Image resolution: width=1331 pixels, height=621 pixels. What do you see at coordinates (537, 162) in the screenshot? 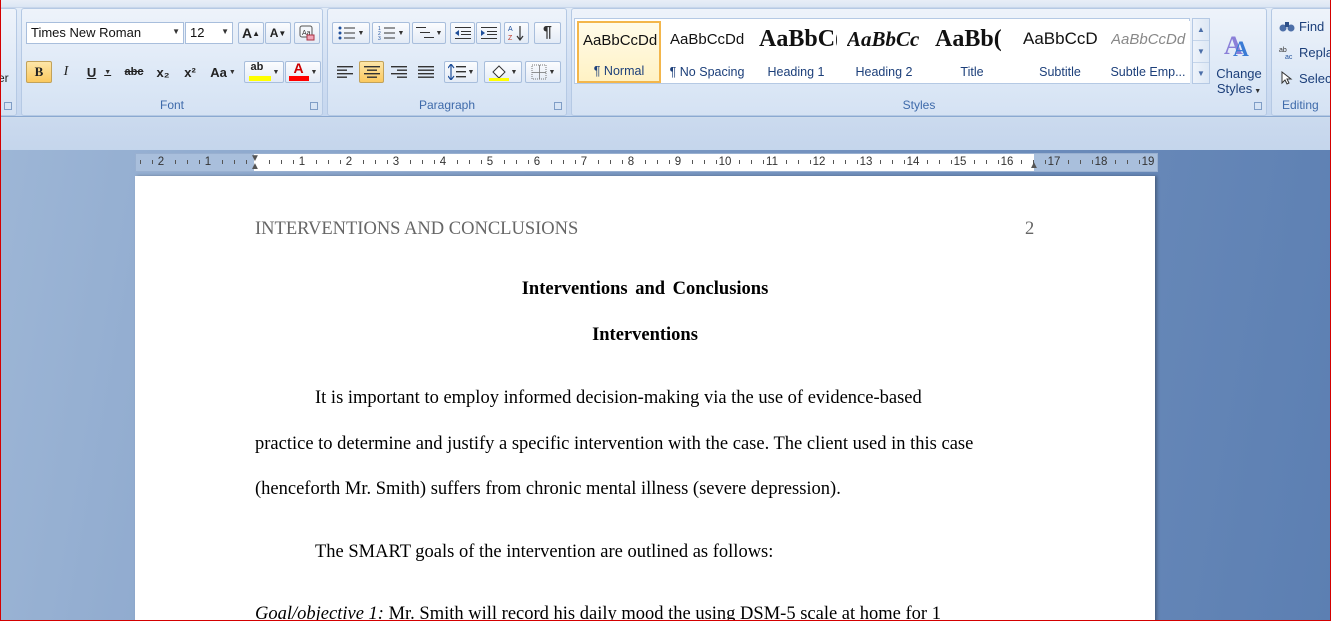
I see `ruler-number: 6` at bounding box center [537, 162].